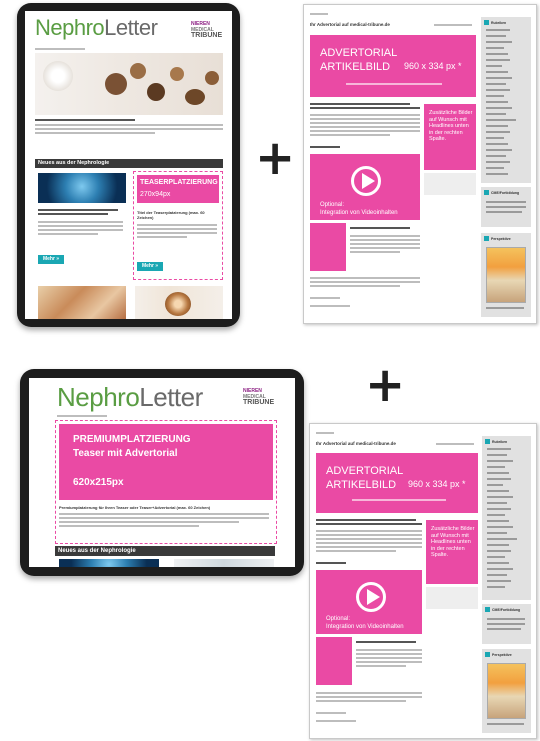  What do you see at coordinates (98, 482) in the screenshot?
I see `premium-size: 620x215px` at bounding box center [98, 482].